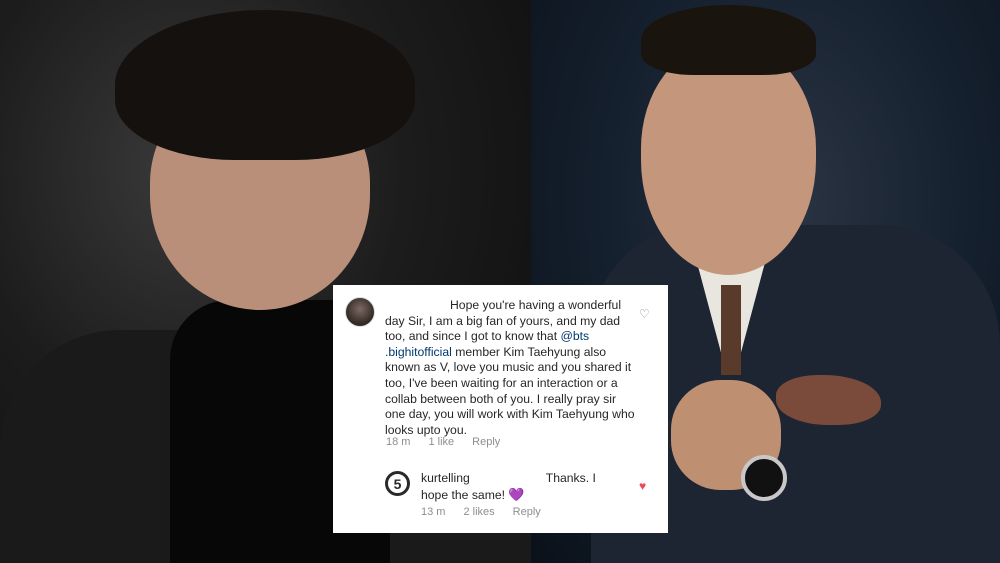  What do you see at coordinates (445, 478) in the screenshot?
I see `reply-username: kurtelling` at bounding box center [445, 478].